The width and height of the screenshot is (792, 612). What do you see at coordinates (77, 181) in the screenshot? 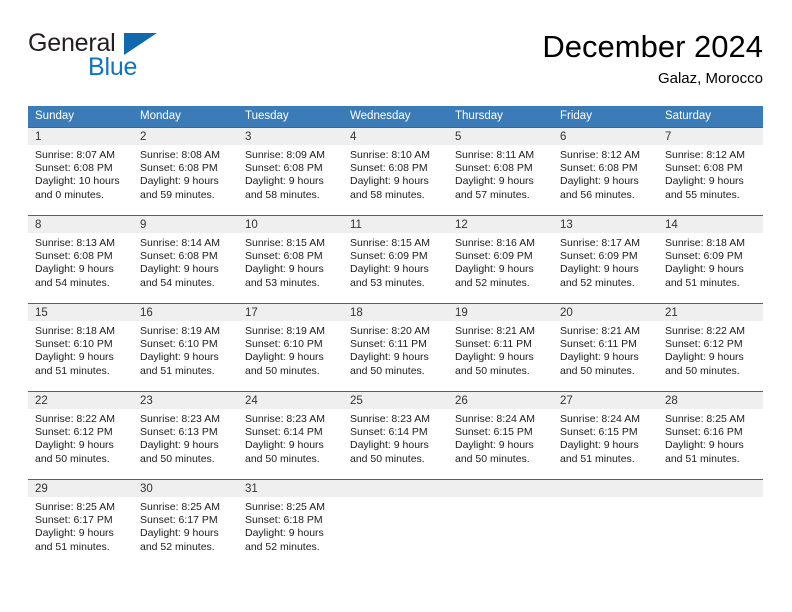
I see `daylight-text-line1: Daylight: 10 hours` at bounding box center [77, 181].